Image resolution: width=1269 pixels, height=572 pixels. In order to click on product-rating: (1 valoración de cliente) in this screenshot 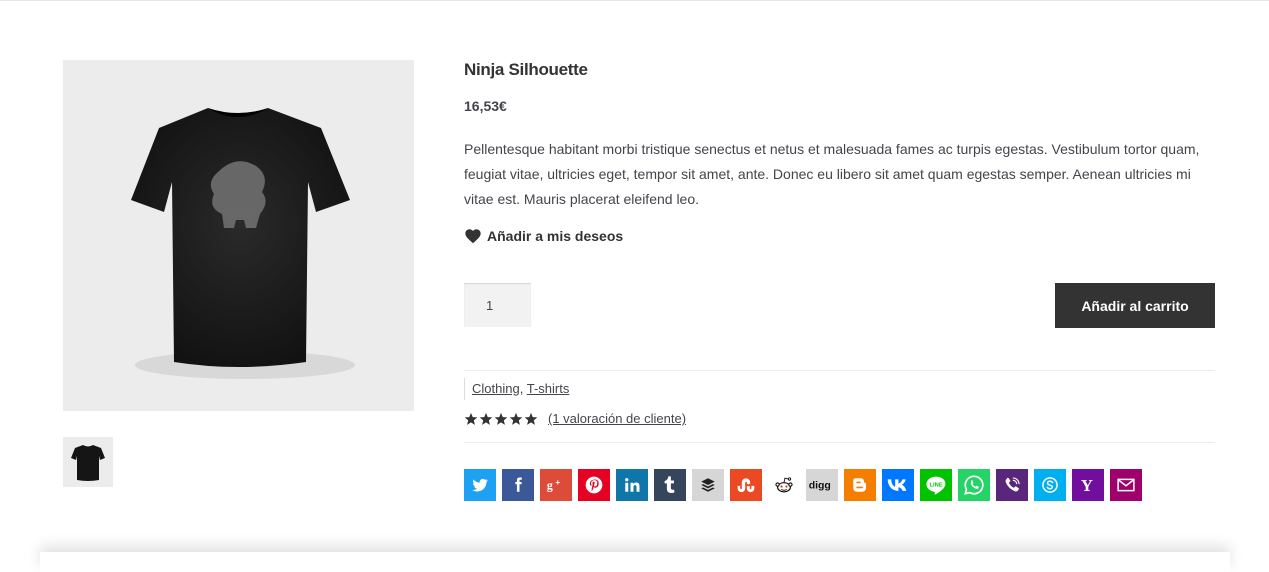, I will do `click(575, 418)`.